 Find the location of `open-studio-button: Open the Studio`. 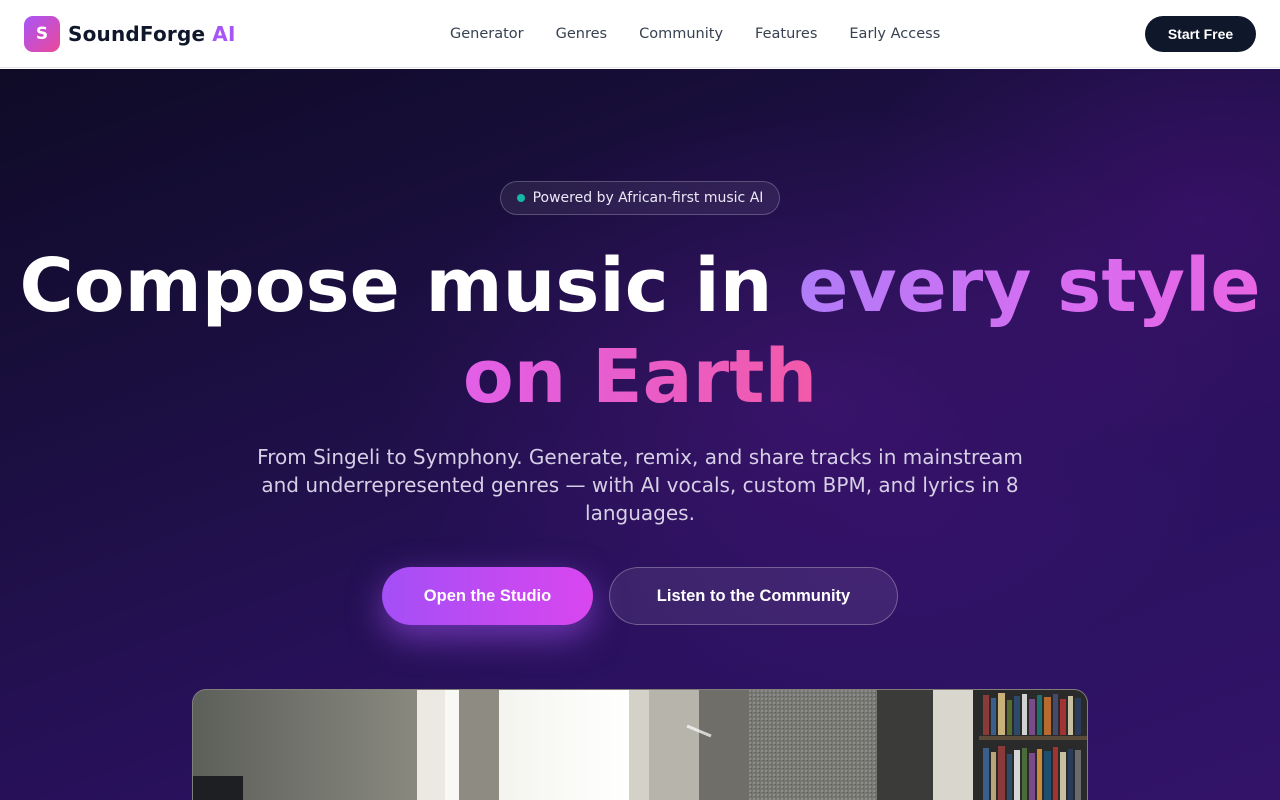

open-studio-button: Open the Studio is located at coordinates (487, 596).